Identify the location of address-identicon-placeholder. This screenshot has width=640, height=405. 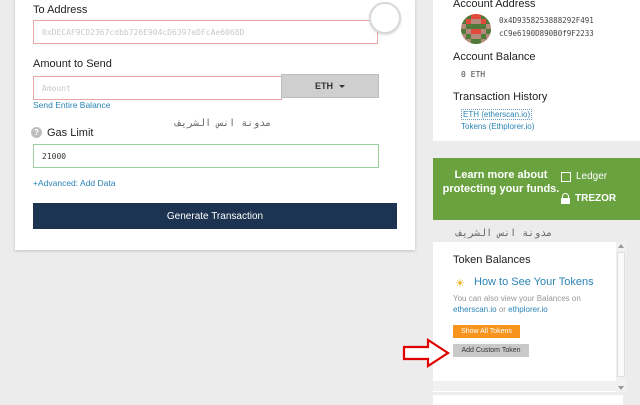
(385, 18).